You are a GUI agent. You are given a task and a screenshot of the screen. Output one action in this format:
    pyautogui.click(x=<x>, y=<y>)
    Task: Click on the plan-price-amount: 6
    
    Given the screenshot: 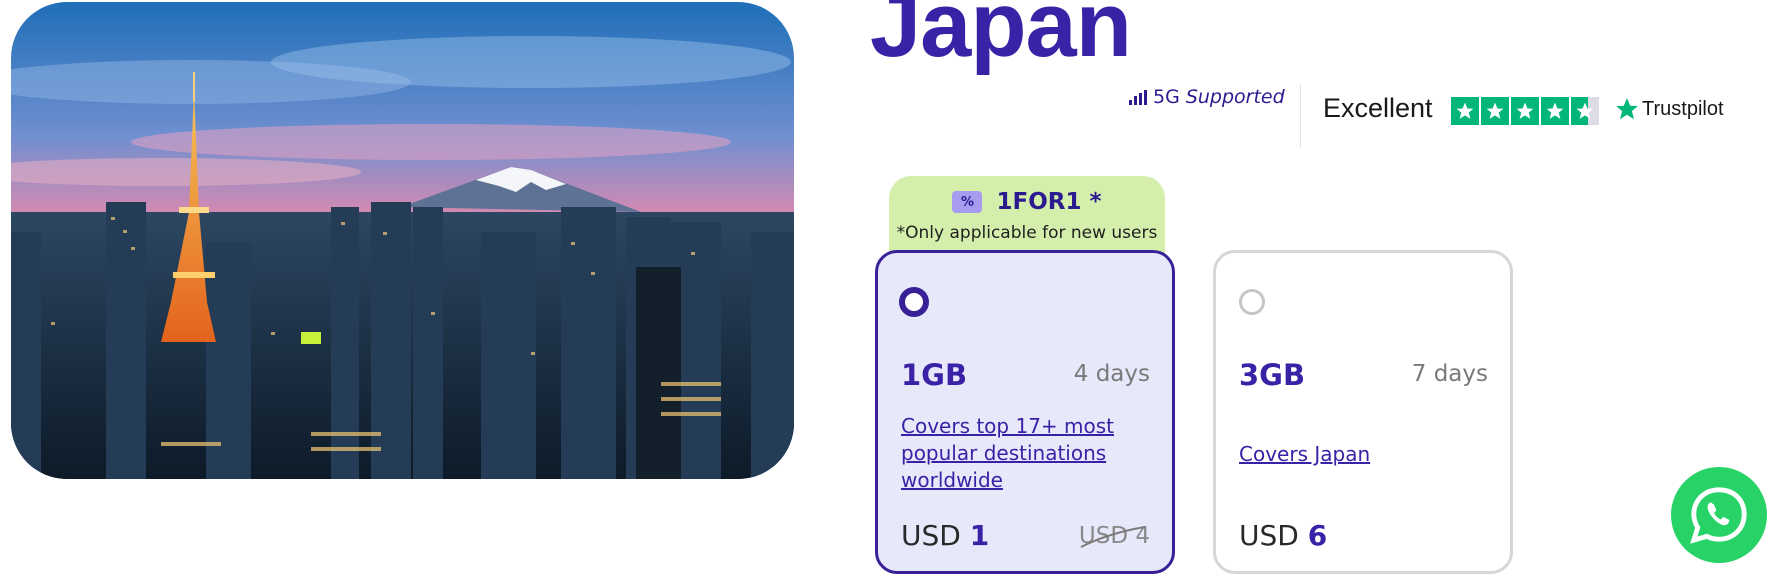 What is the action you would take?
    pyautogui.click(x=1317, y=535)
    